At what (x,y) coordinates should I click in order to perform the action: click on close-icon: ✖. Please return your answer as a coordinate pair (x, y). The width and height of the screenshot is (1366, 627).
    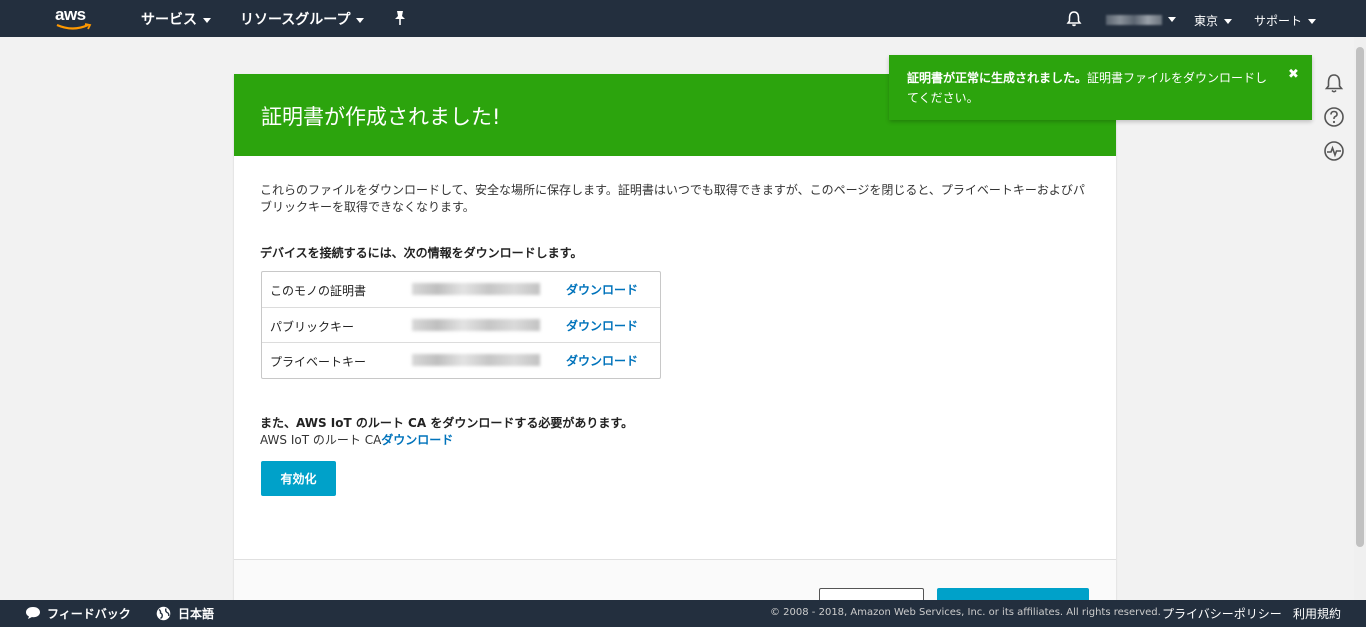
    Looking at the image, I should click on (1293, 74).